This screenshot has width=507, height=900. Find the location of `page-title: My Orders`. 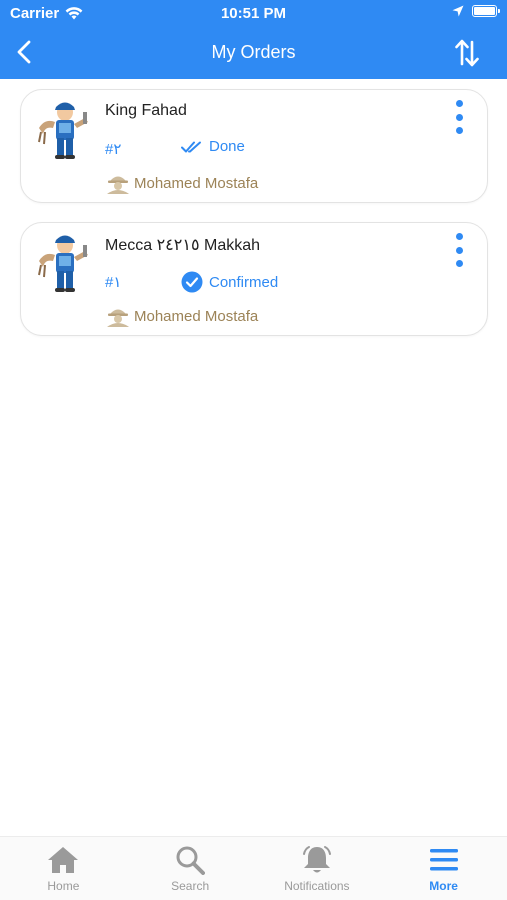

page-title: My Orders is located at coordinates (253, 52).